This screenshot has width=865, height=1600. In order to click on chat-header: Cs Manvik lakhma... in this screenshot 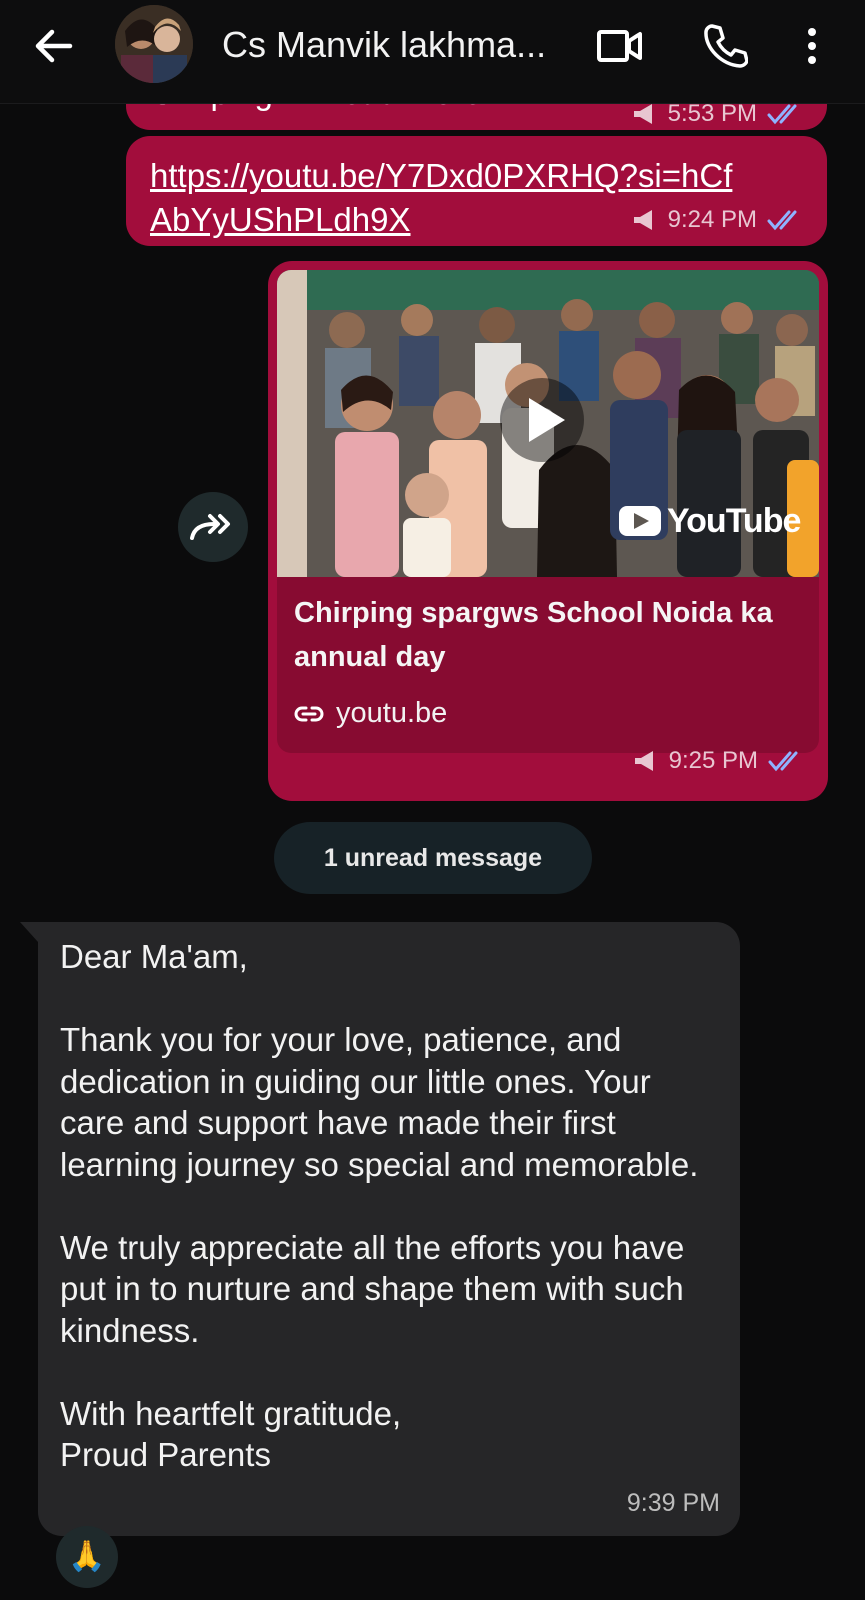, I will do `click(432, 52)`.